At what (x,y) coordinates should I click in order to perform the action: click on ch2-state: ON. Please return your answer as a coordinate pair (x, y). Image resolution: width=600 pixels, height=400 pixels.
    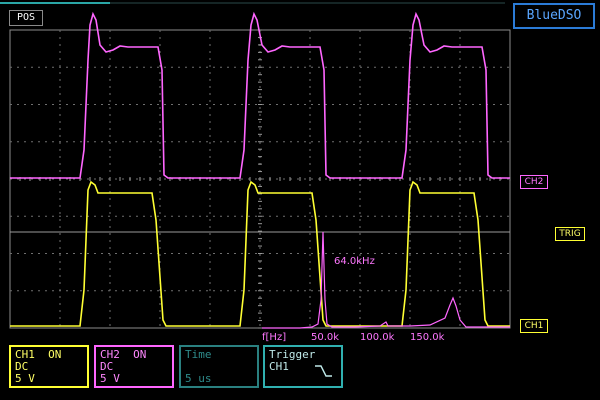
    Looking at the image, I should click on (140, 354).